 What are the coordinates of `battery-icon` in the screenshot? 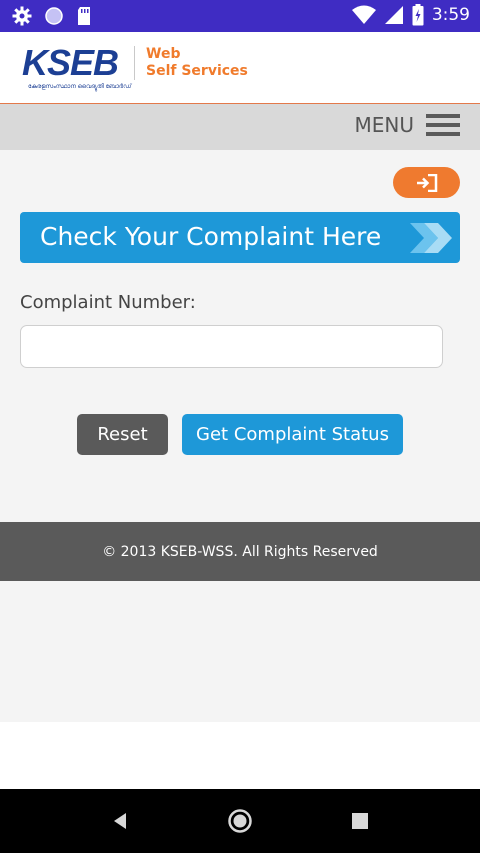 It's located at (418, 15).